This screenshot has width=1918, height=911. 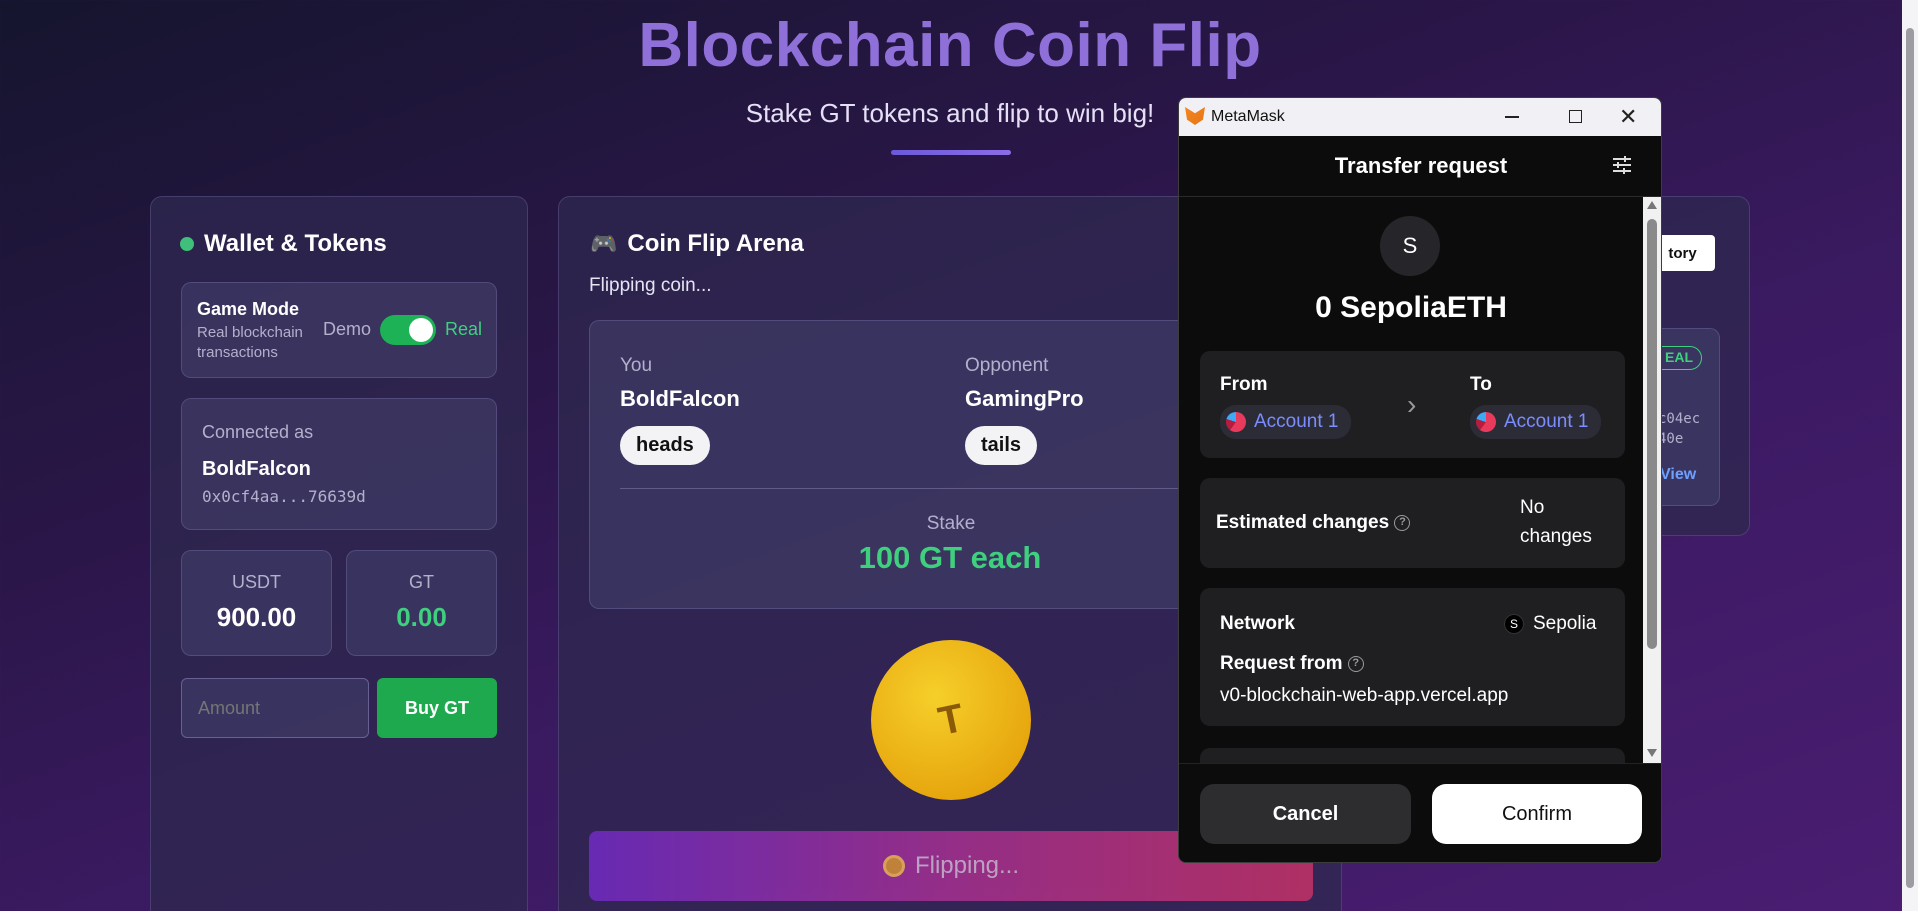 What do you see at coordinates (1412, 404) in the screenshot?
I see `arrow-right-icon: ›` at bounding box center [1412, 404].